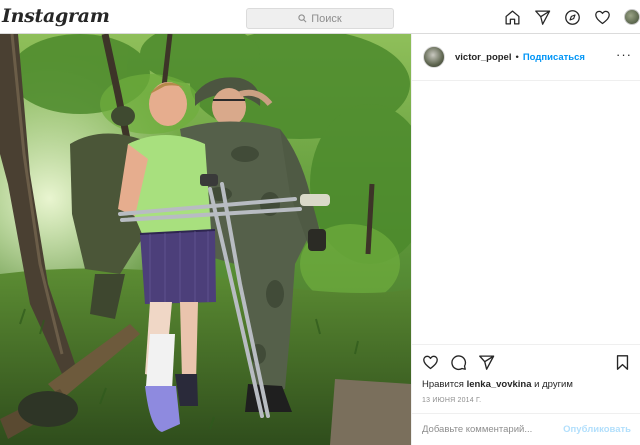 The height and width of the screenshot is (445, 640). I want to click on post-date: 13 ИЮНЯ 2014 Г., so click(452, 400).